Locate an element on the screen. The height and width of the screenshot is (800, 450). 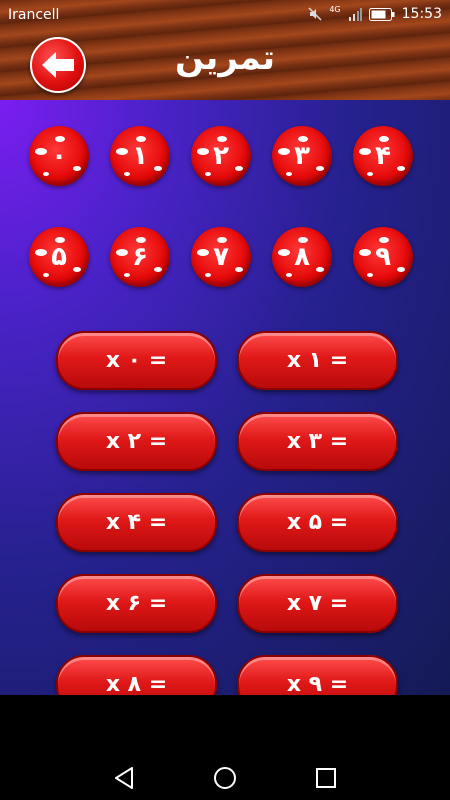
table-button: x ۴ = is located at coordinates (136, 522).